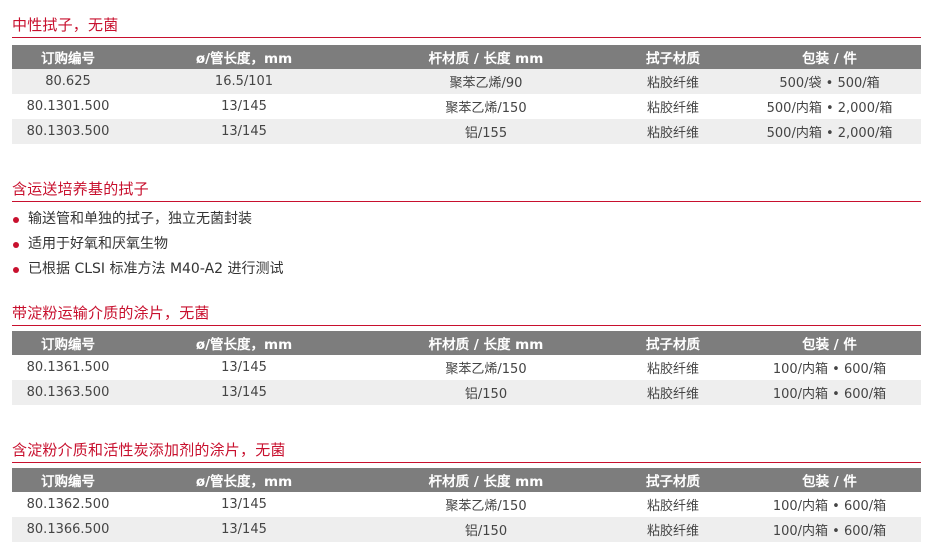 The image size is (930, 557). What do you see at coordinates (486, 83) in the screenshot?
I see `shaft-cell: 聚苯乙烯/90` at bounding box center [486, 83].